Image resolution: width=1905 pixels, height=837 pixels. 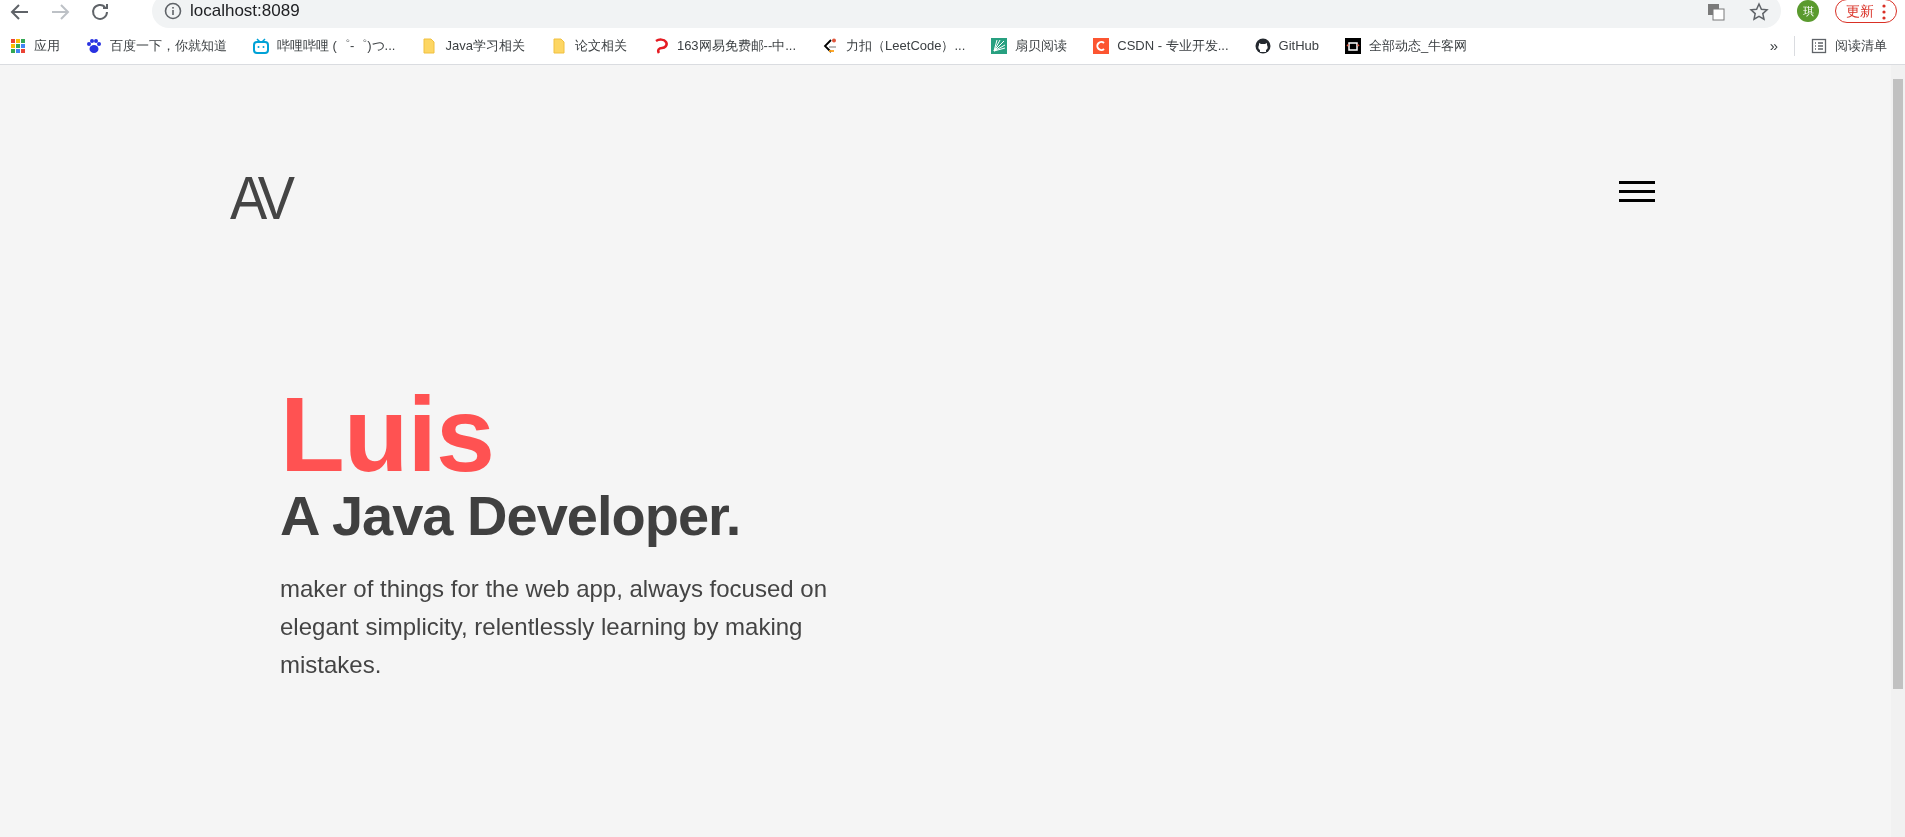 I want to click on bookmark: 扇贝阅读, so click(x=1029, y=46).